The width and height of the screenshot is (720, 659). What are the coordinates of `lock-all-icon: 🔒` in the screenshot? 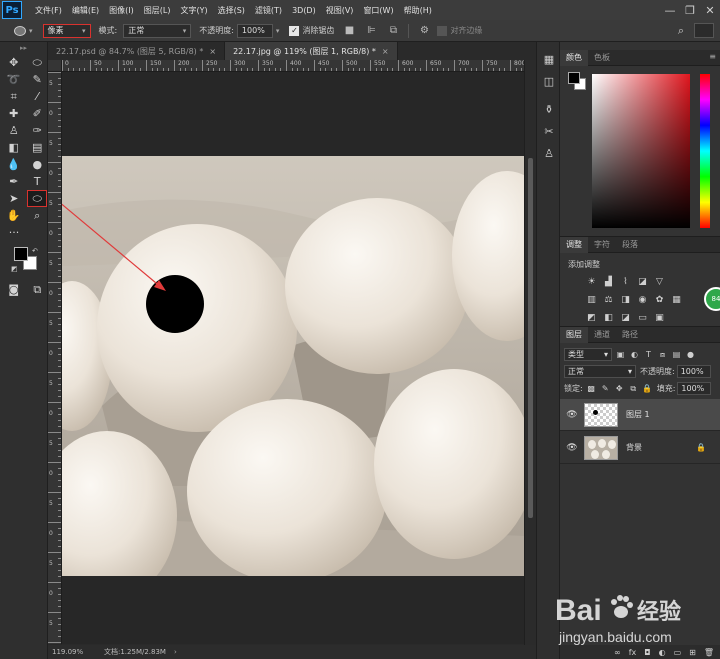 It's located at (647, 388).